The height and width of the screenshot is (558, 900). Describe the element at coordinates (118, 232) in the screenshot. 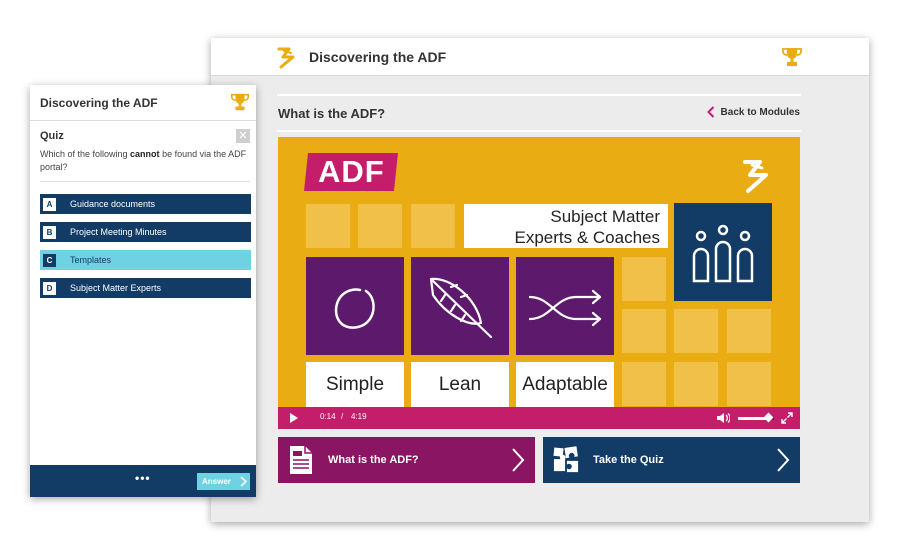

I see `option-label: Project Meeting Minutes` at that location.